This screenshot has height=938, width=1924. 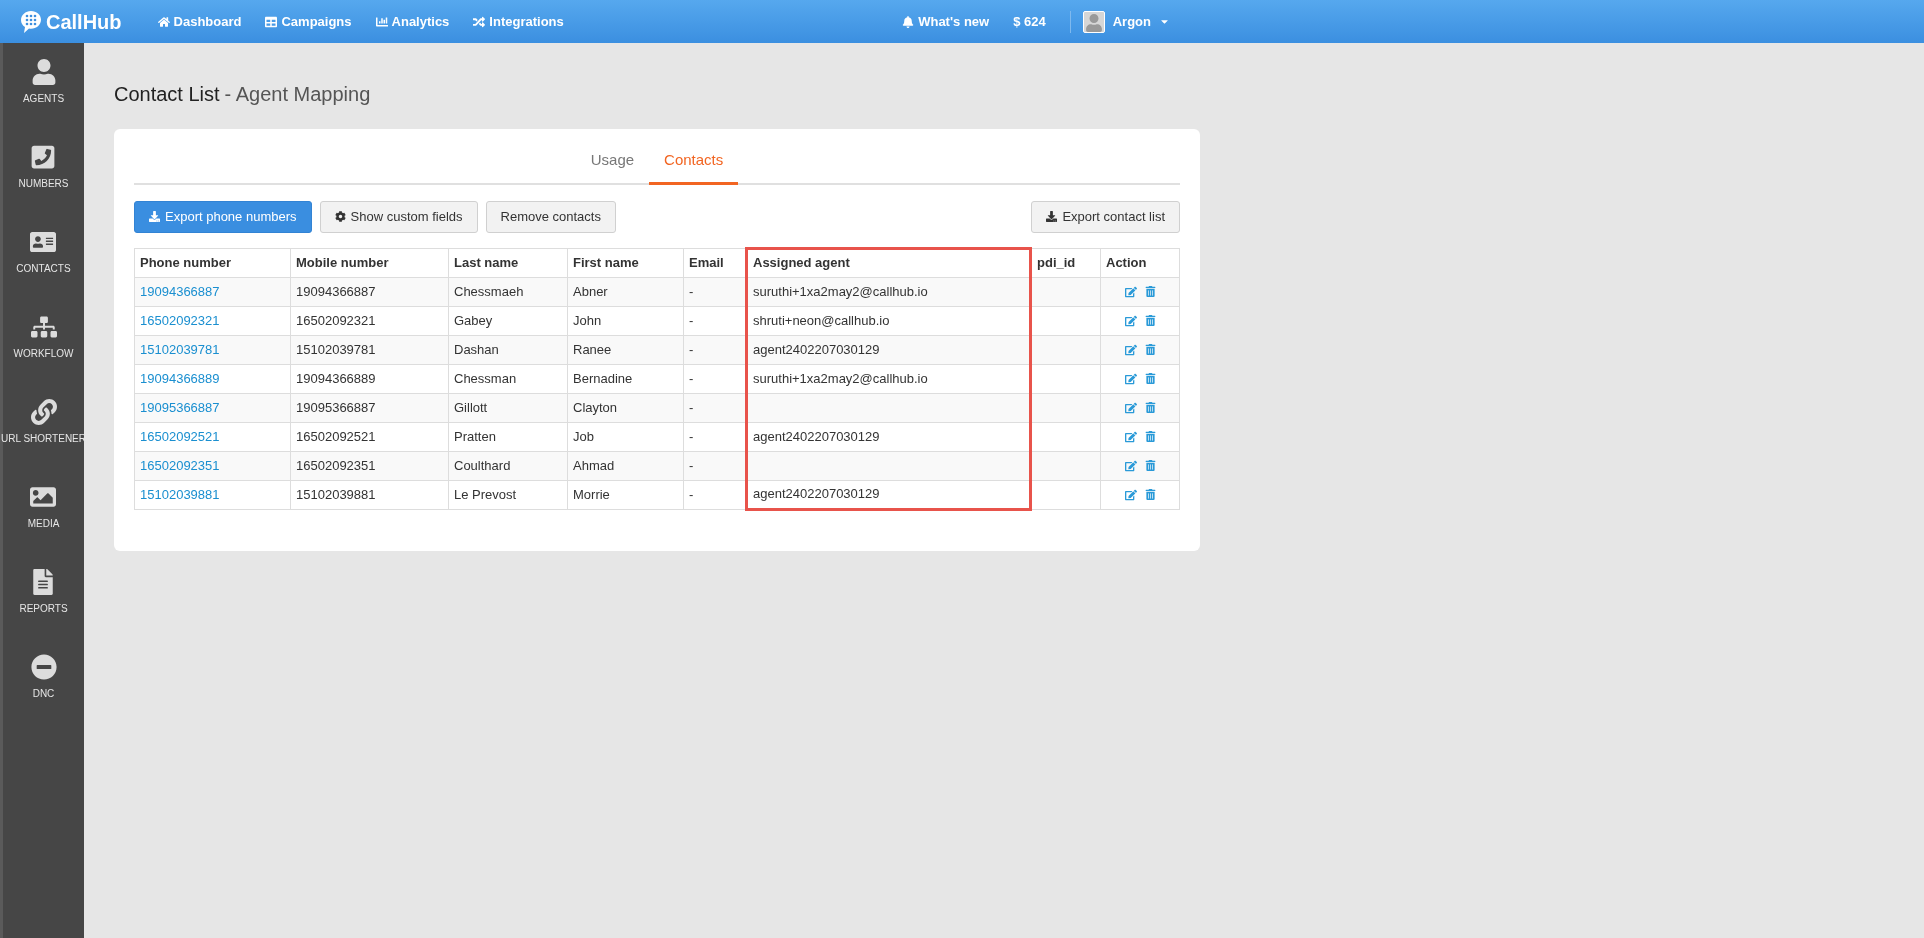 What do you see at coordinates (508, 407) in the screenshot?
I see `table-cell: Gillott` at bounding box center [508, 407].